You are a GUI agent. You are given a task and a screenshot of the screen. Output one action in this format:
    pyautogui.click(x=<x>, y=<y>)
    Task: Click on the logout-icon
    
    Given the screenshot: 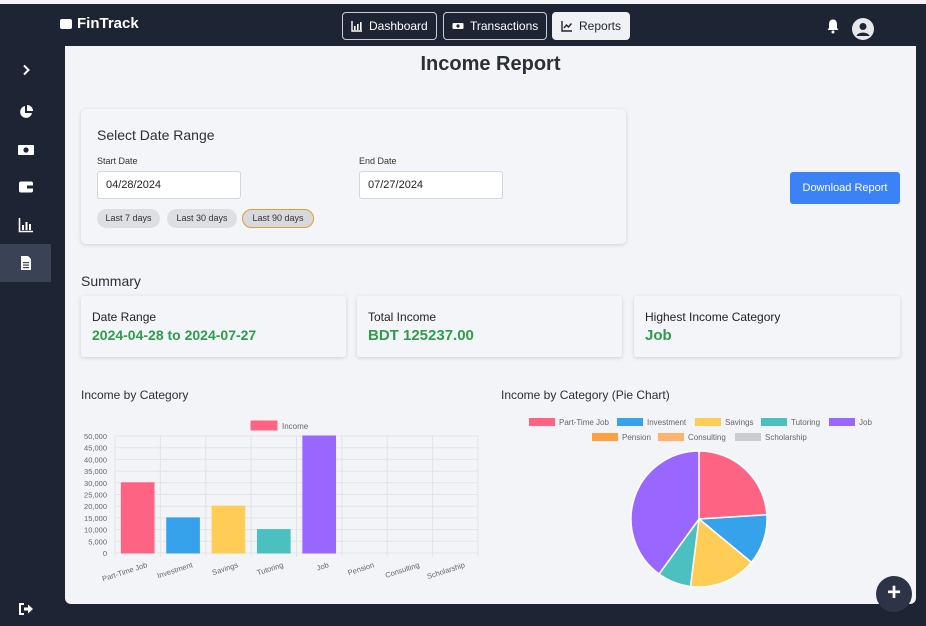 What is the action you would take?
    pyautogui.click(x=25, y=609)
    